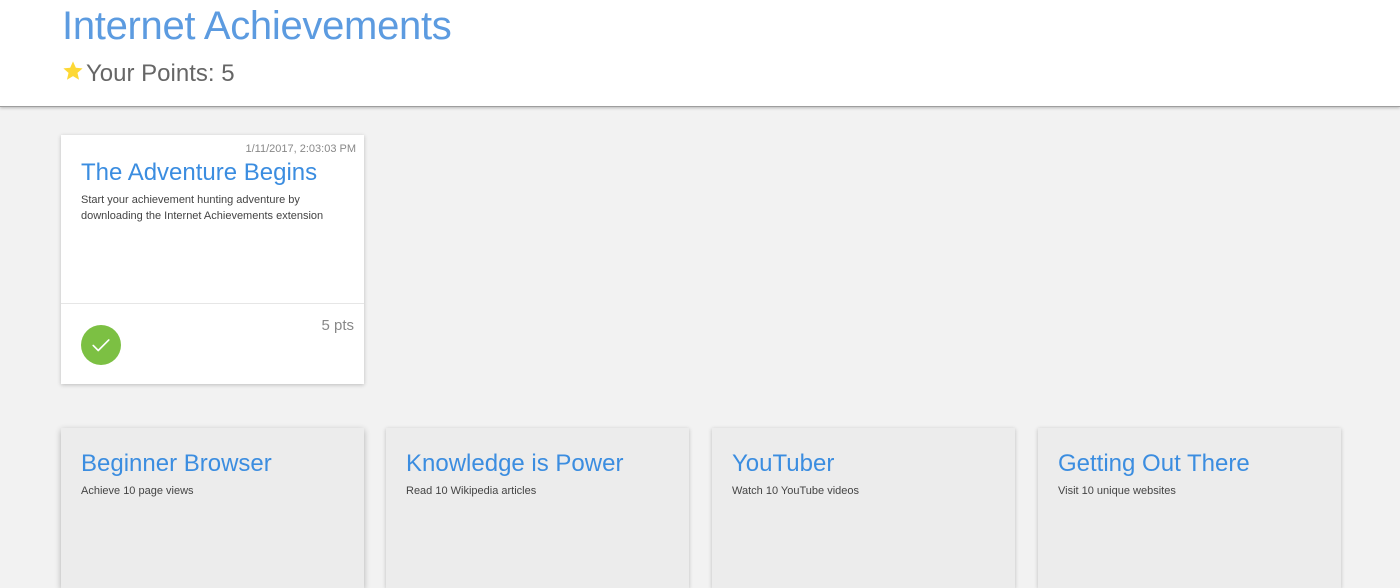 This screenshot has height=588, width=1400. I want to click on achievement-title: Knowledge is Power, so click(515, 463).